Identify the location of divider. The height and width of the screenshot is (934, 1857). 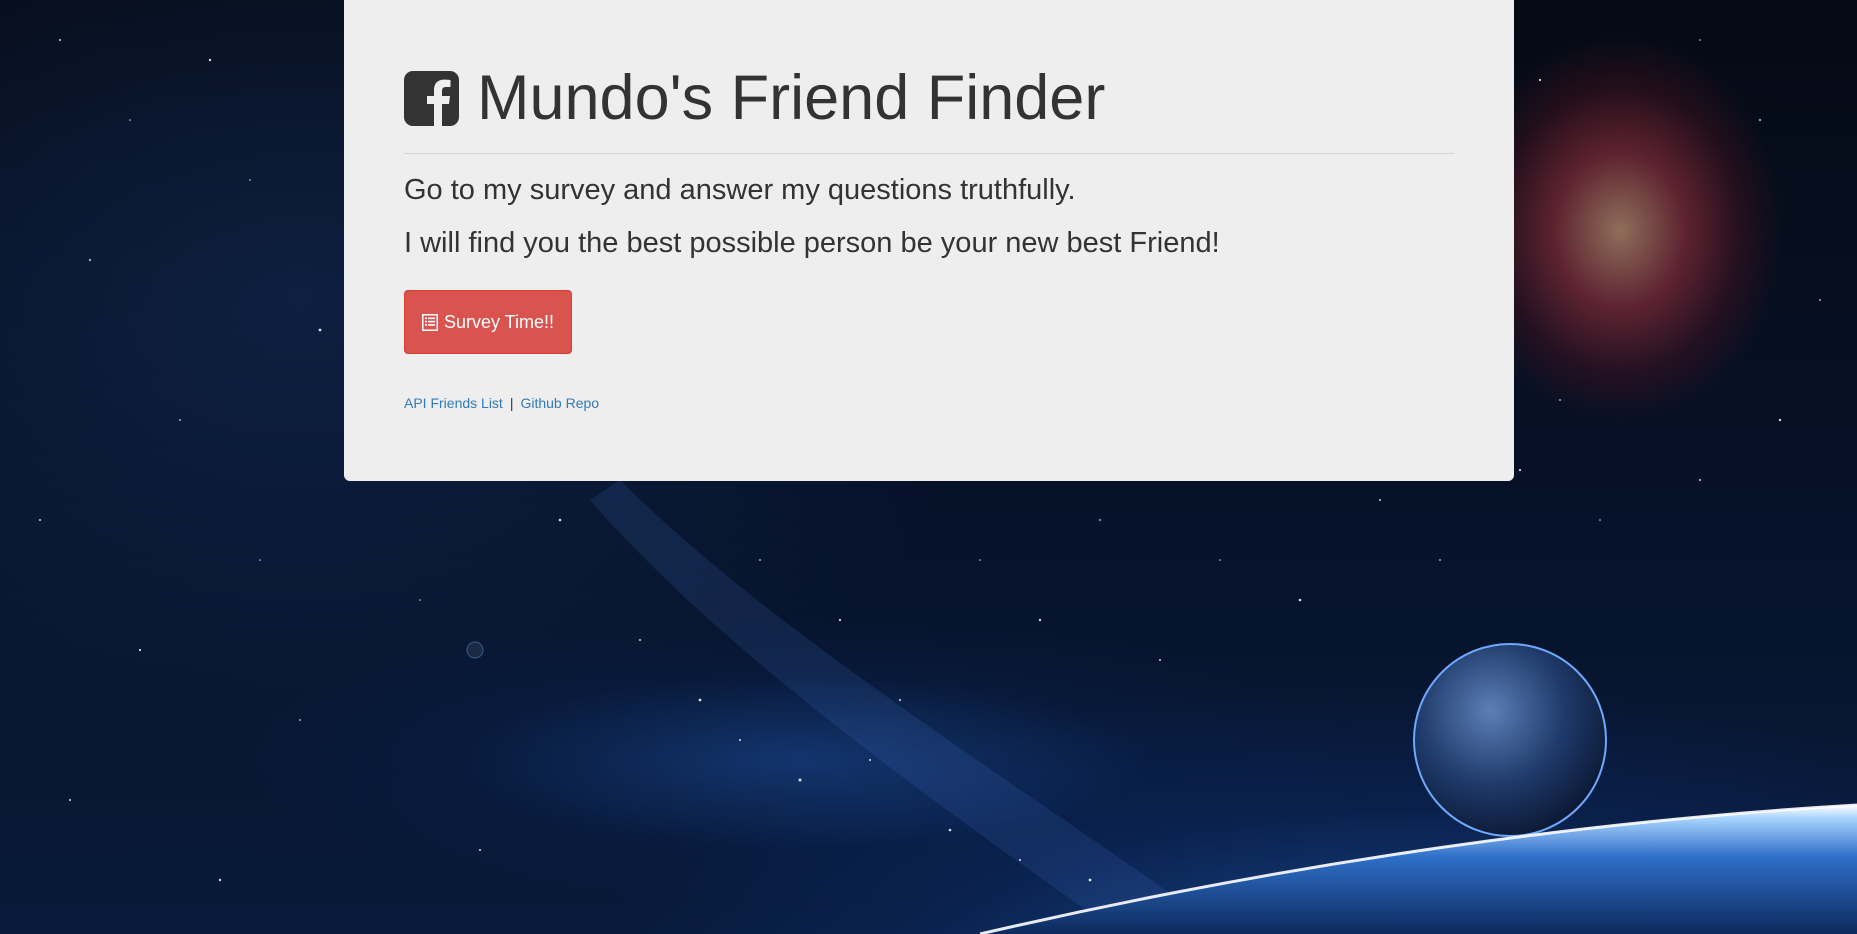
(929, 153).